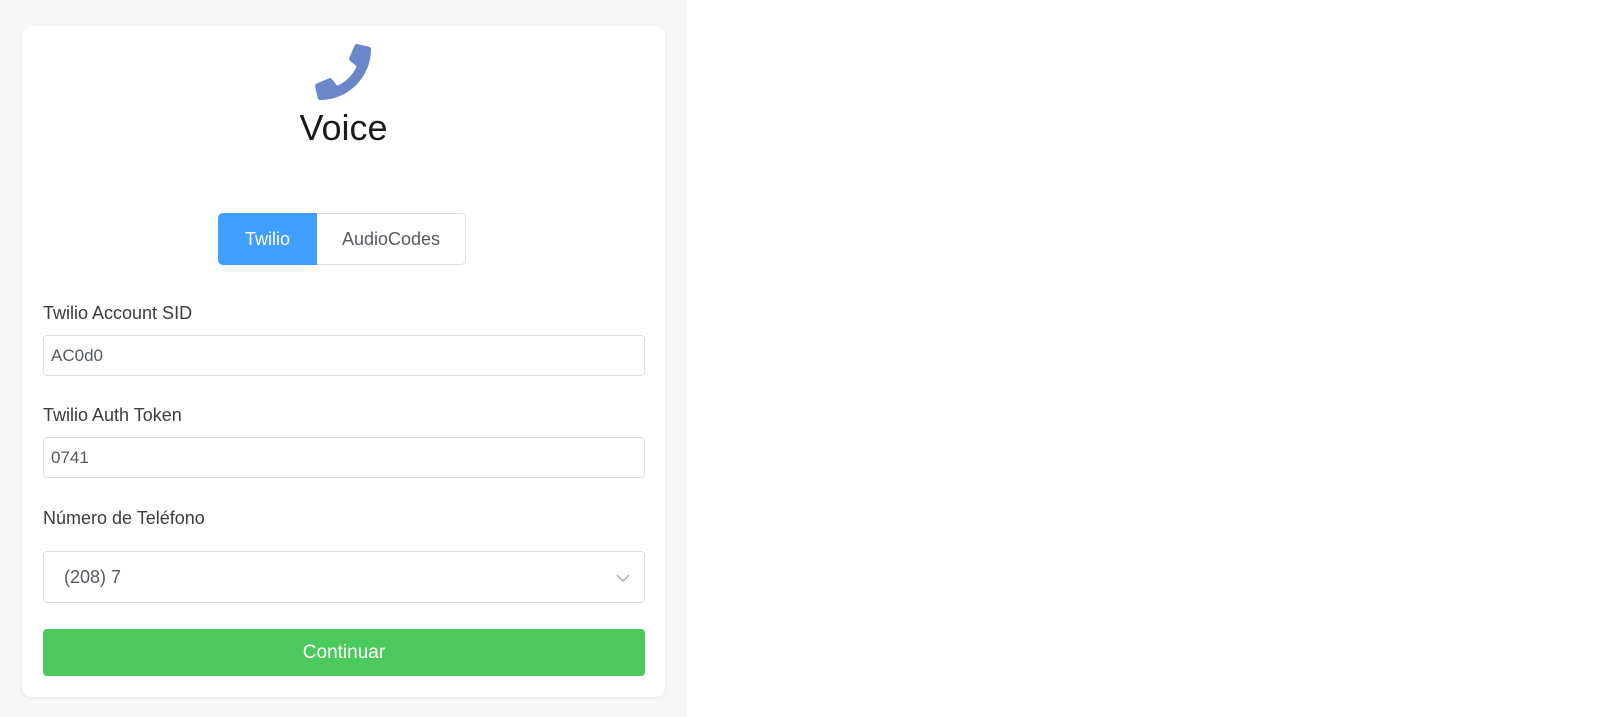  Describe the element at coordinates (344, 457) in the screenshot. I see `auth-token-input` at that location.